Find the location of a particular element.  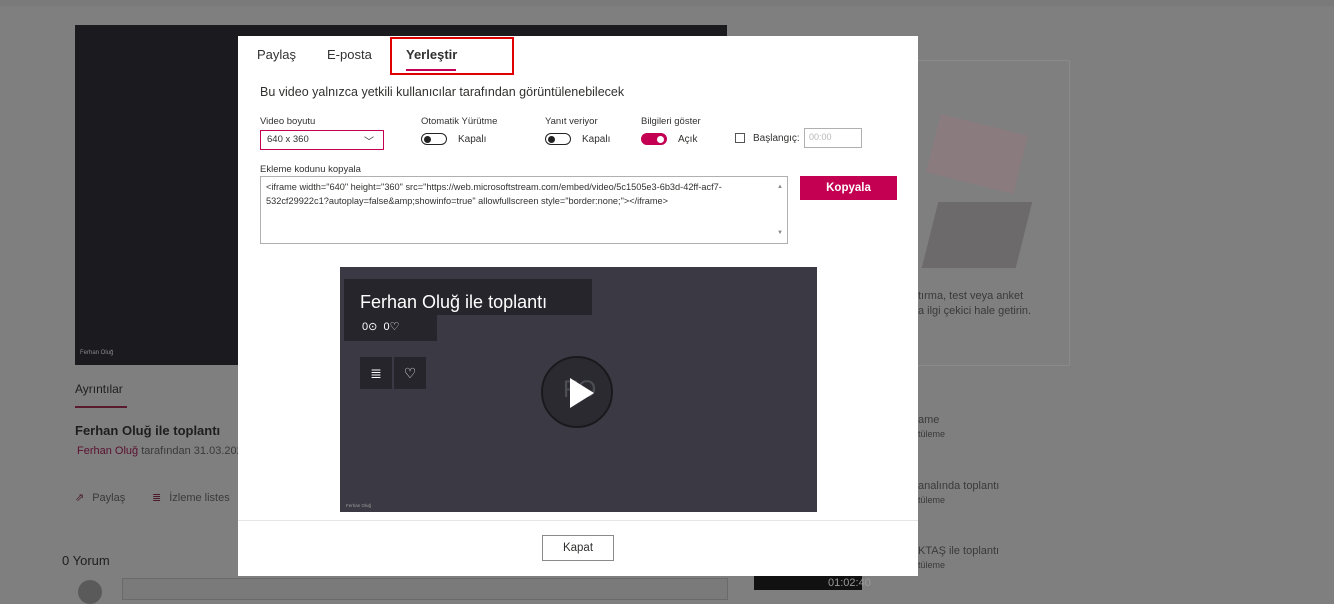

share-icon: ⇗ is located at coordinates (80, 498).